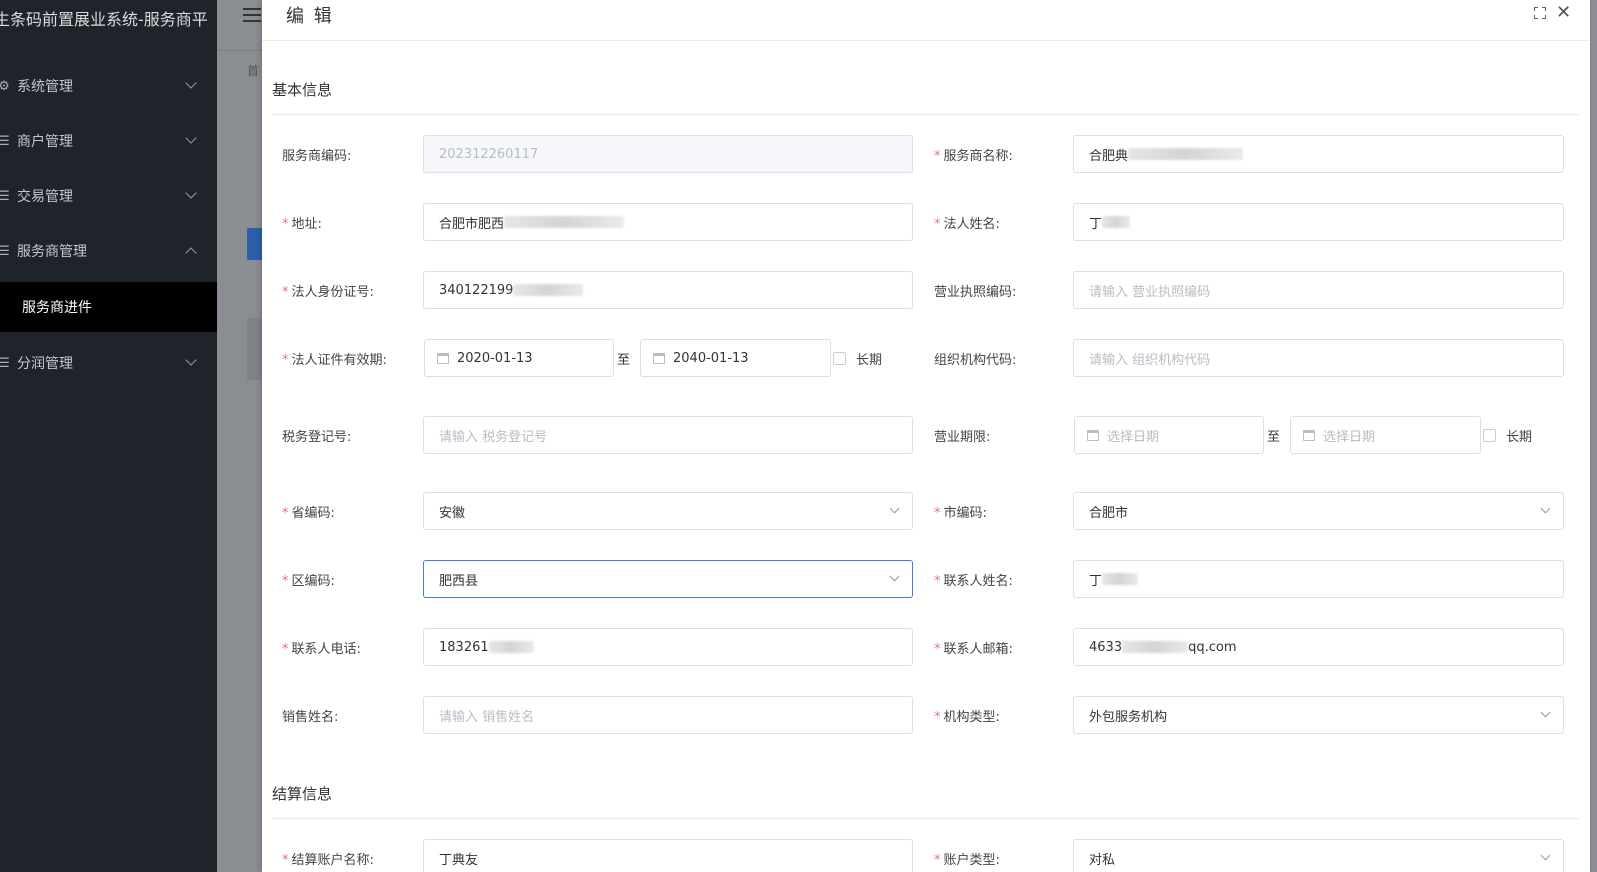  What do you see at coordinates (317, 156) in the screenshot?
I see `provider-code-label: 服务商编码:` at bounding box center [317, 156].